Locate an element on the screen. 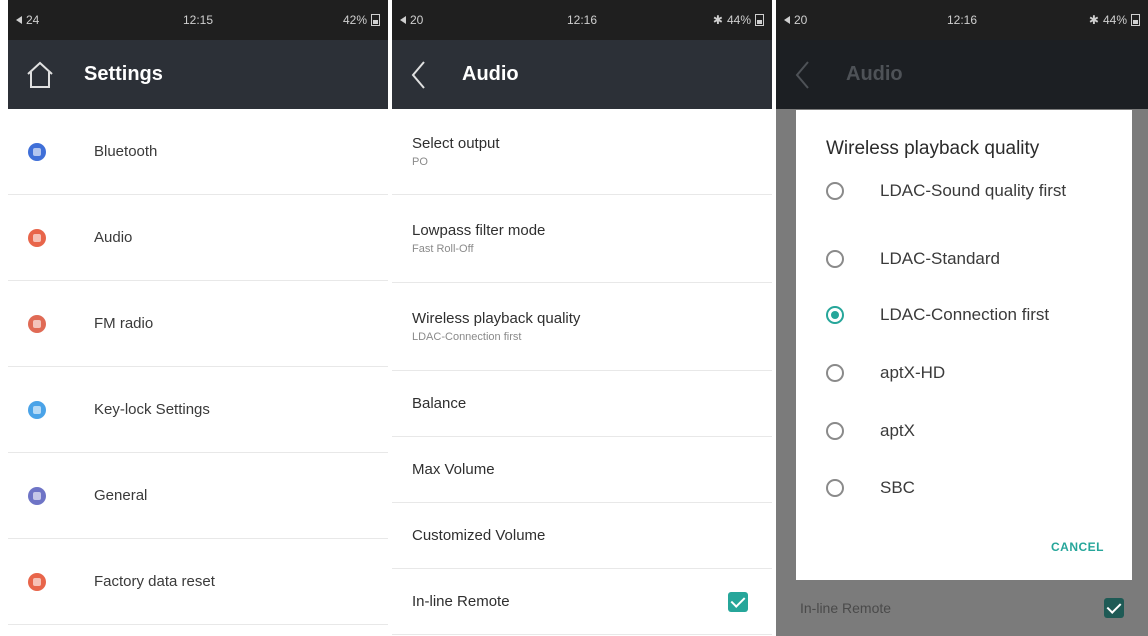 This screenshot has height=636, width=1148. settings-item-factory-reset: Factory data reset is located at coordinates (198, 582).